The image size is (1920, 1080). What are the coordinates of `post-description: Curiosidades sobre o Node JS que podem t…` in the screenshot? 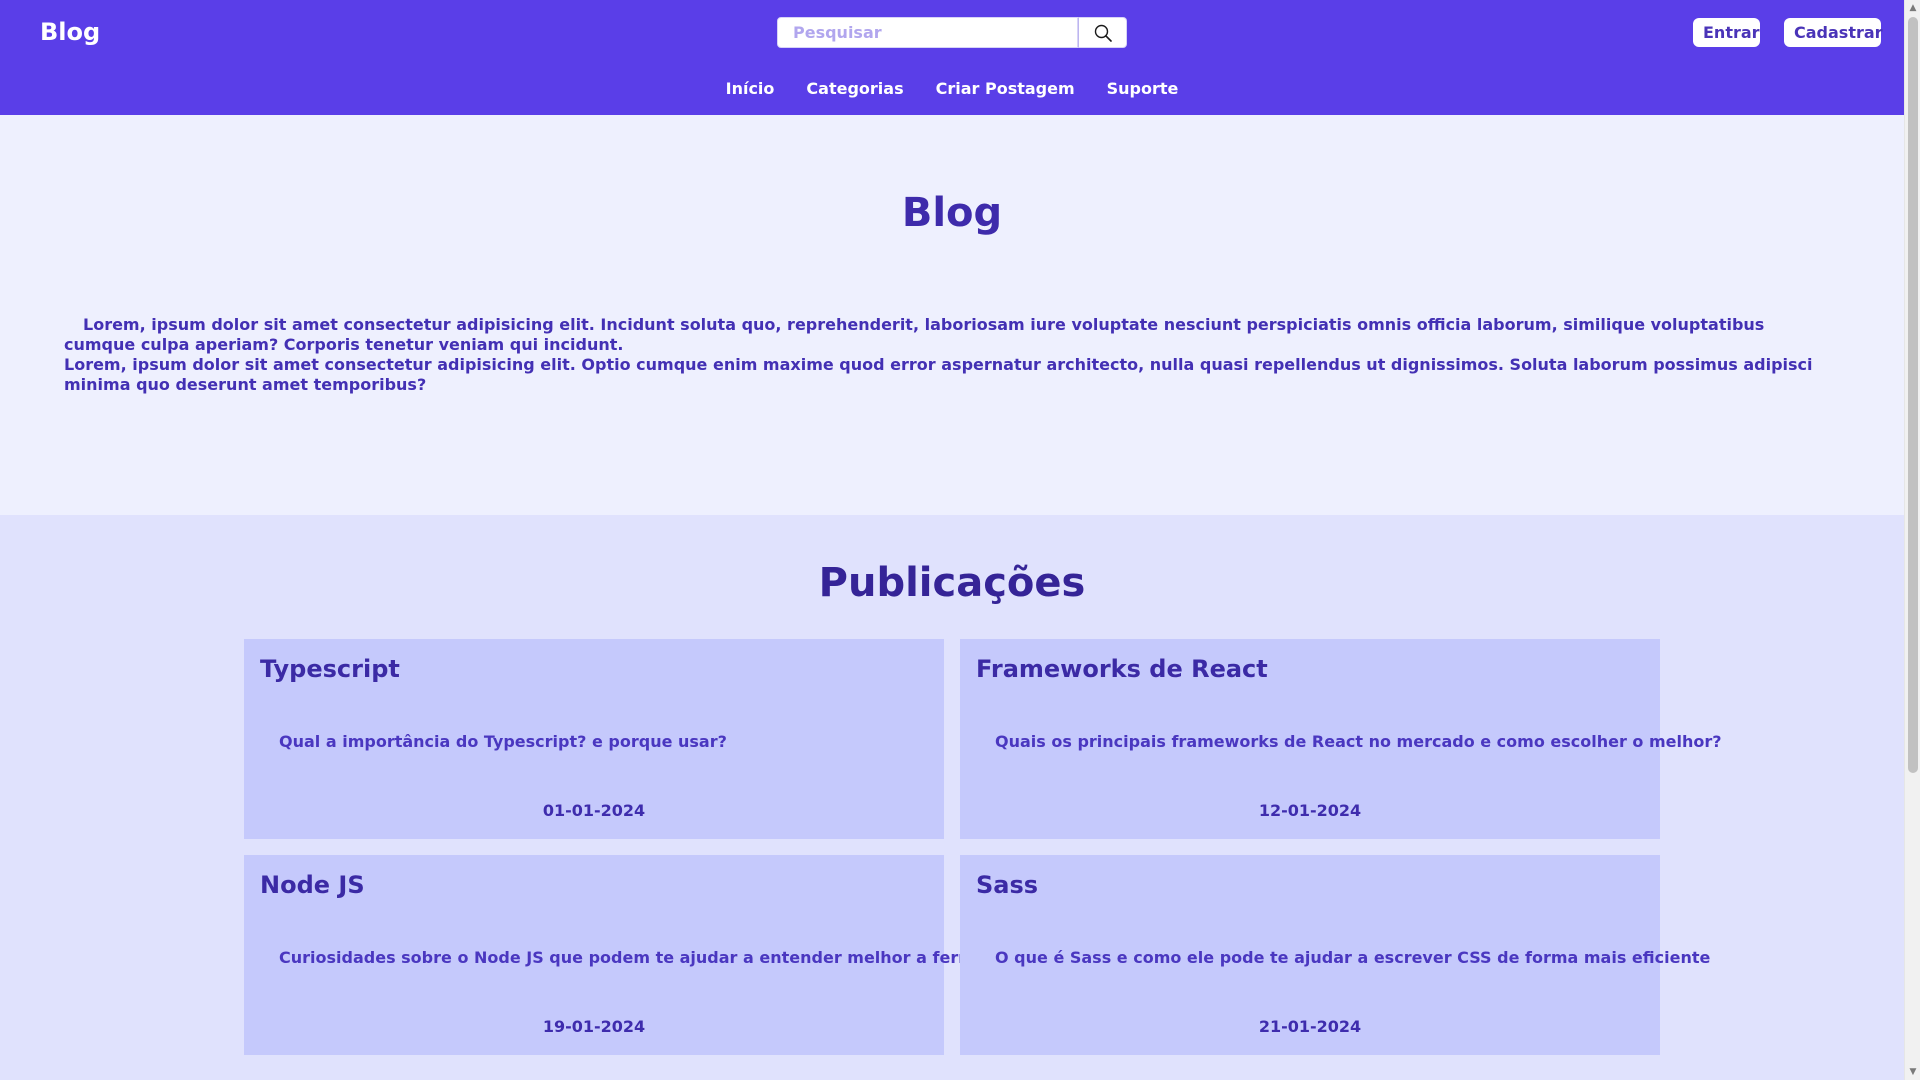 It's located at (660, 957).